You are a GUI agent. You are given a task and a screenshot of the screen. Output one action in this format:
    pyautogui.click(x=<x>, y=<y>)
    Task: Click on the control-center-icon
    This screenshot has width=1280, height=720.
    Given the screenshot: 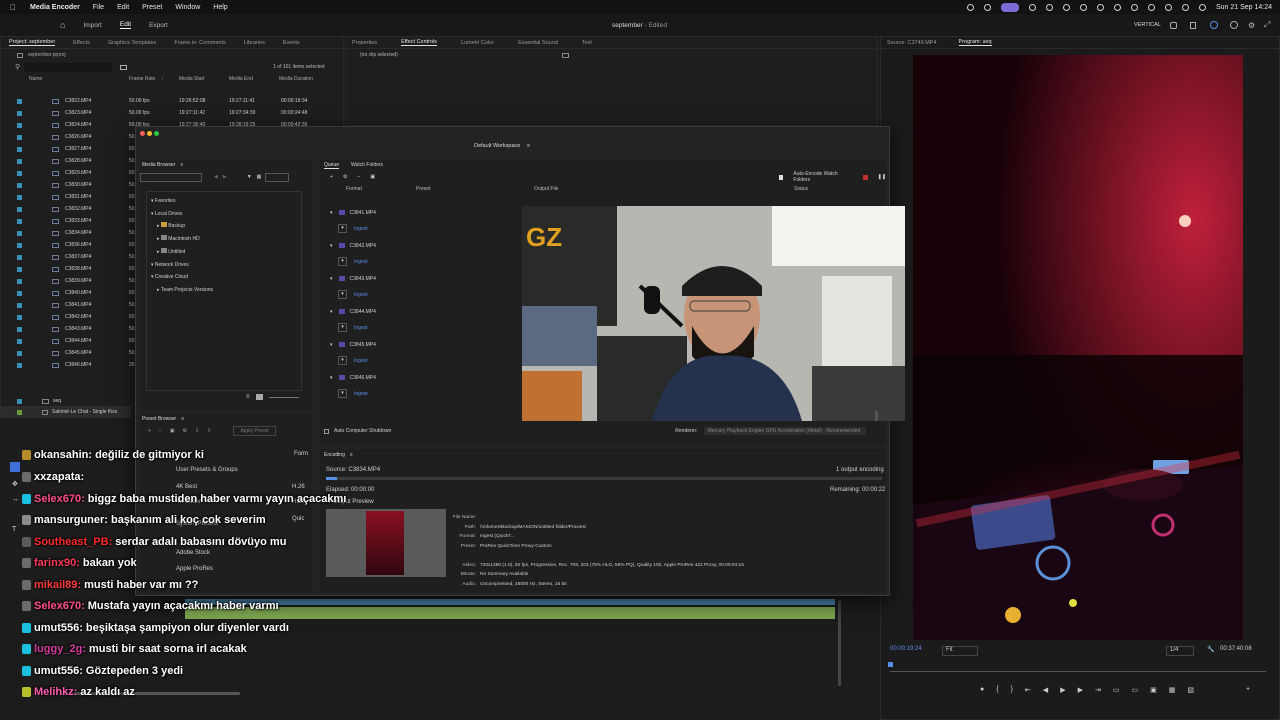 What is the action you would take?
    pyautogui.click(x=1202, y=7)
    